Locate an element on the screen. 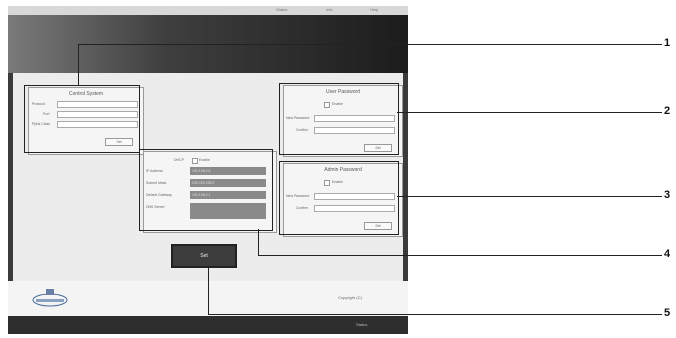 The height and width of the screenshot is (338, 676). menu-item-info: Info is located at coordinates (329, 9).